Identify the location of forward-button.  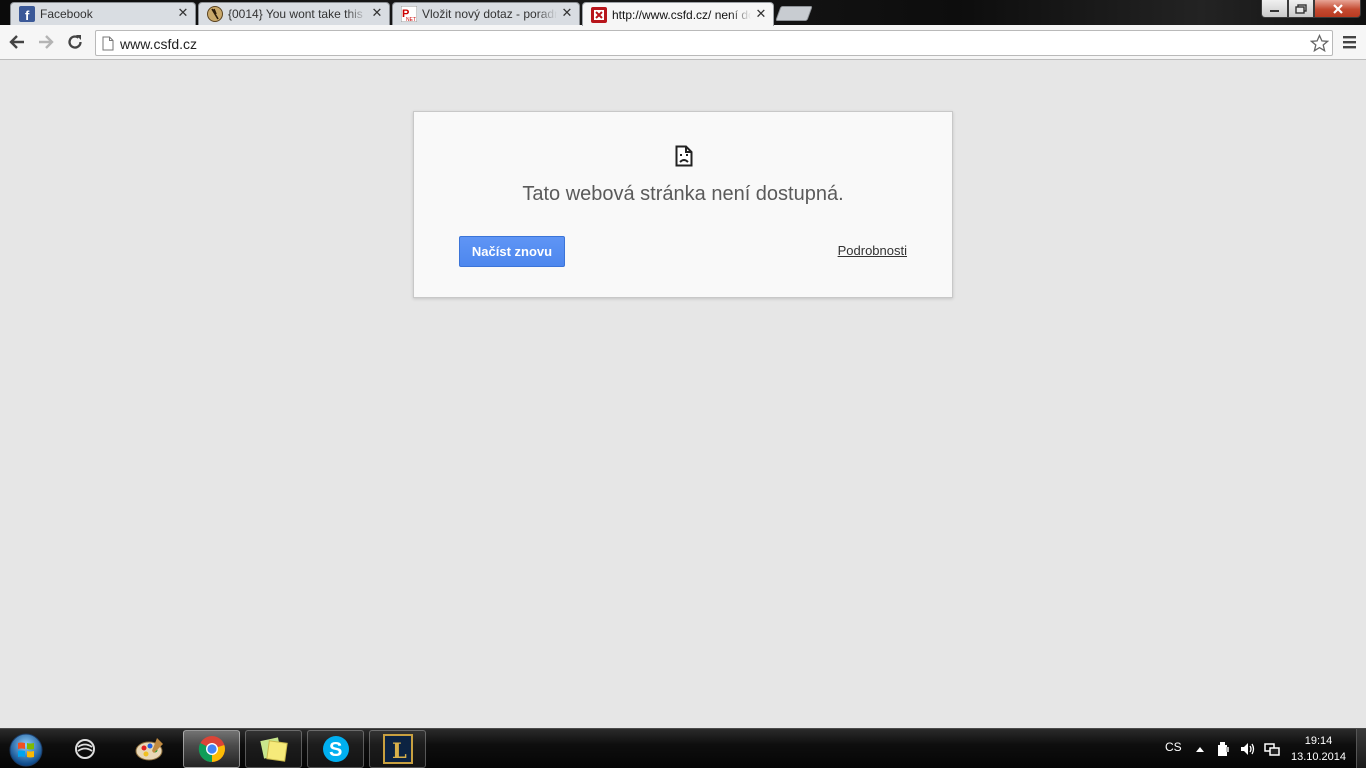
(46, 42).